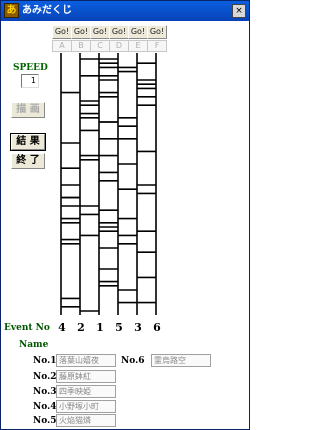  Describe the element at coordinates (86, 420) in the screenshot. I see `name-field-5: 火焔猫燐` at that location.